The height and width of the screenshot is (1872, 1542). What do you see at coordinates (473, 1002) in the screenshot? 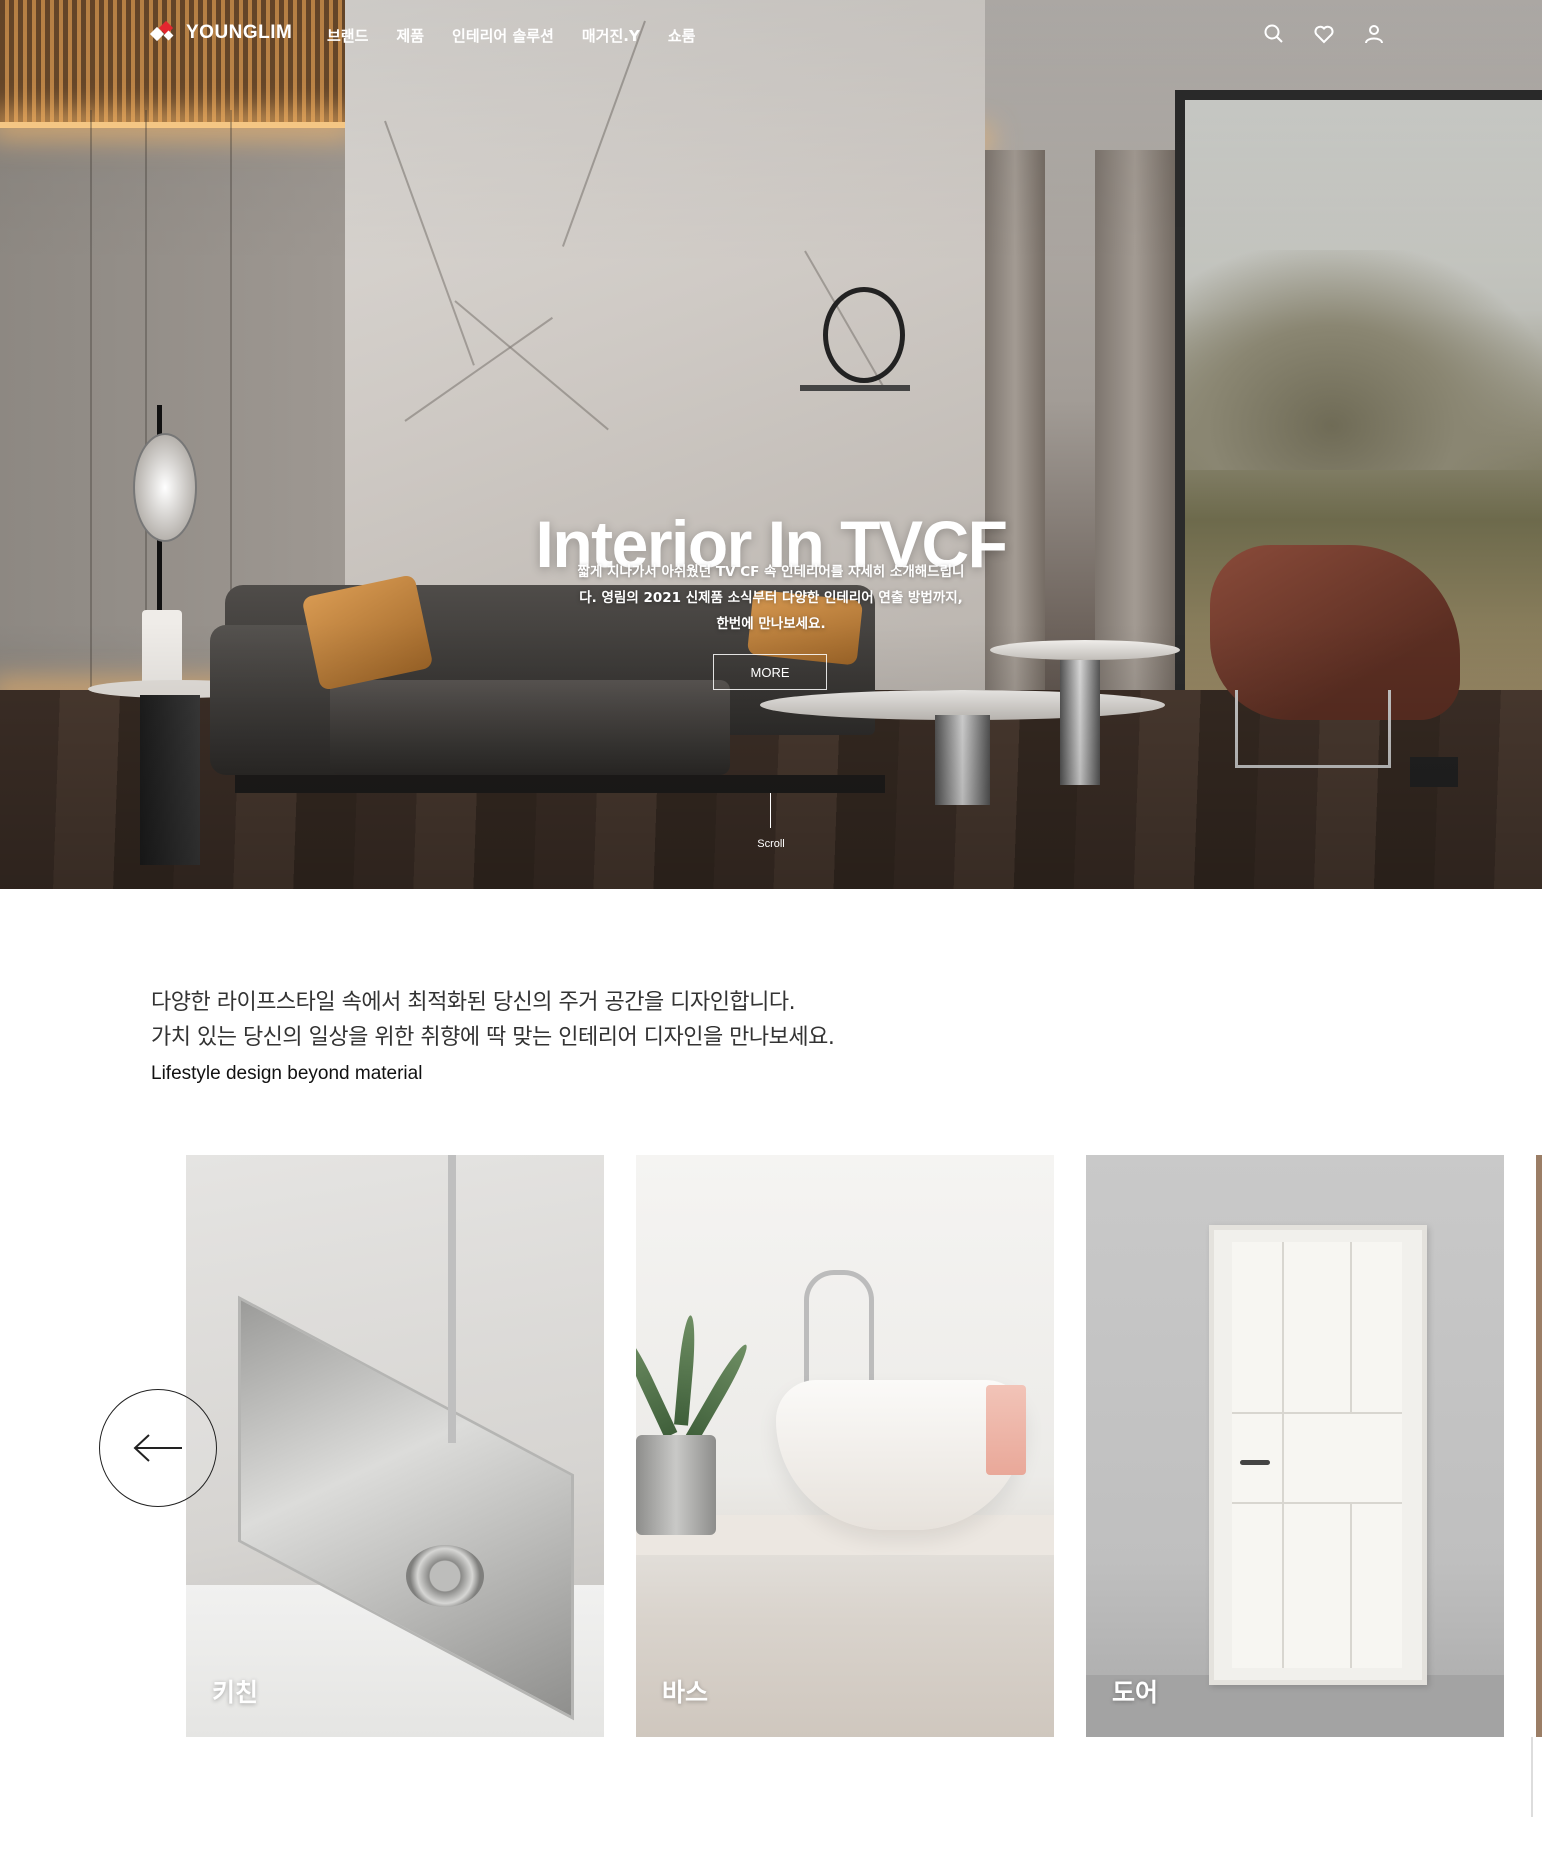
I see `intro-line-1: 다양한 라이프스타일 속에서 최적화된 당신의 주거 공간을 디자인합니다.` at bounding box center [473, 1002].